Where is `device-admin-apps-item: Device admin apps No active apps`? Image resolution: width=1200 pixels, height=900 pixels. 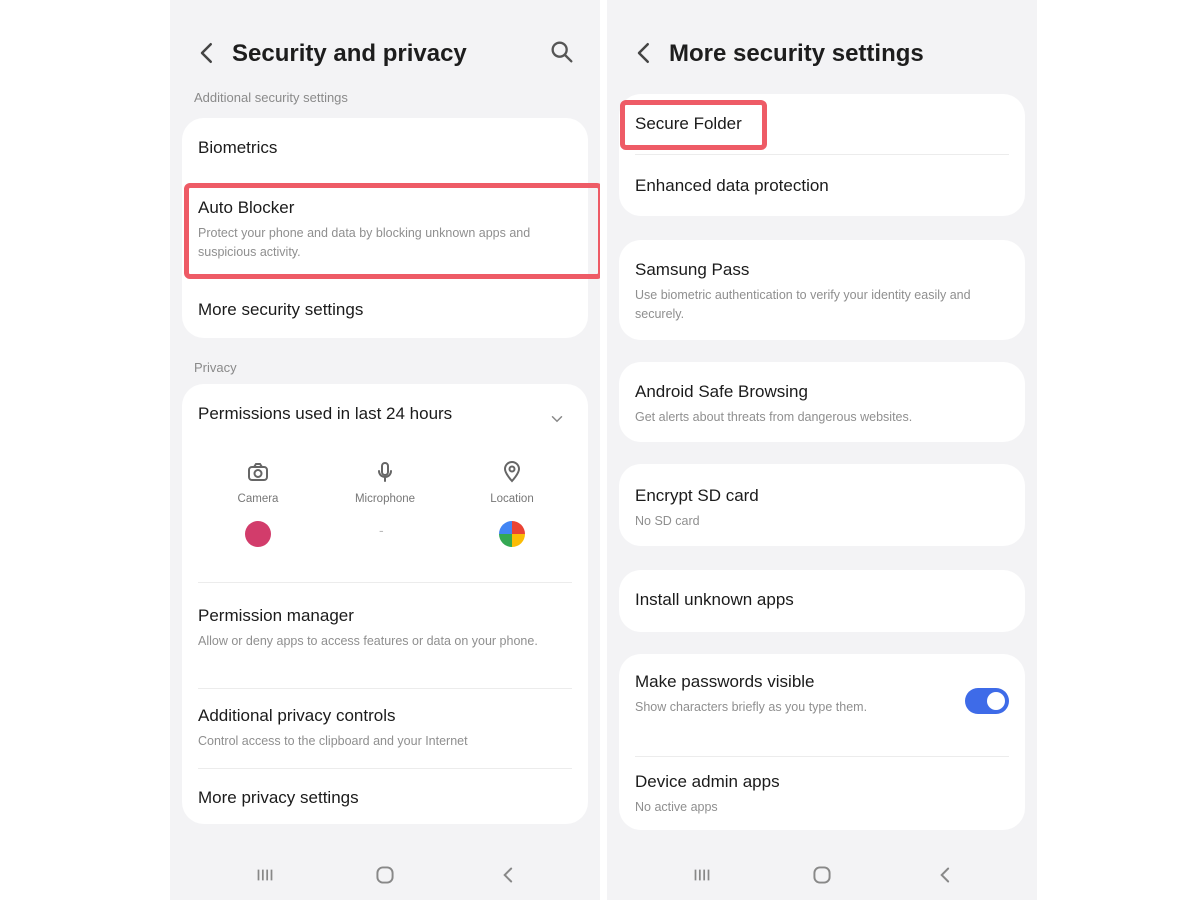
device-admin-apps-item: Device admin apps No active apps is located at coordinates (822, 794).